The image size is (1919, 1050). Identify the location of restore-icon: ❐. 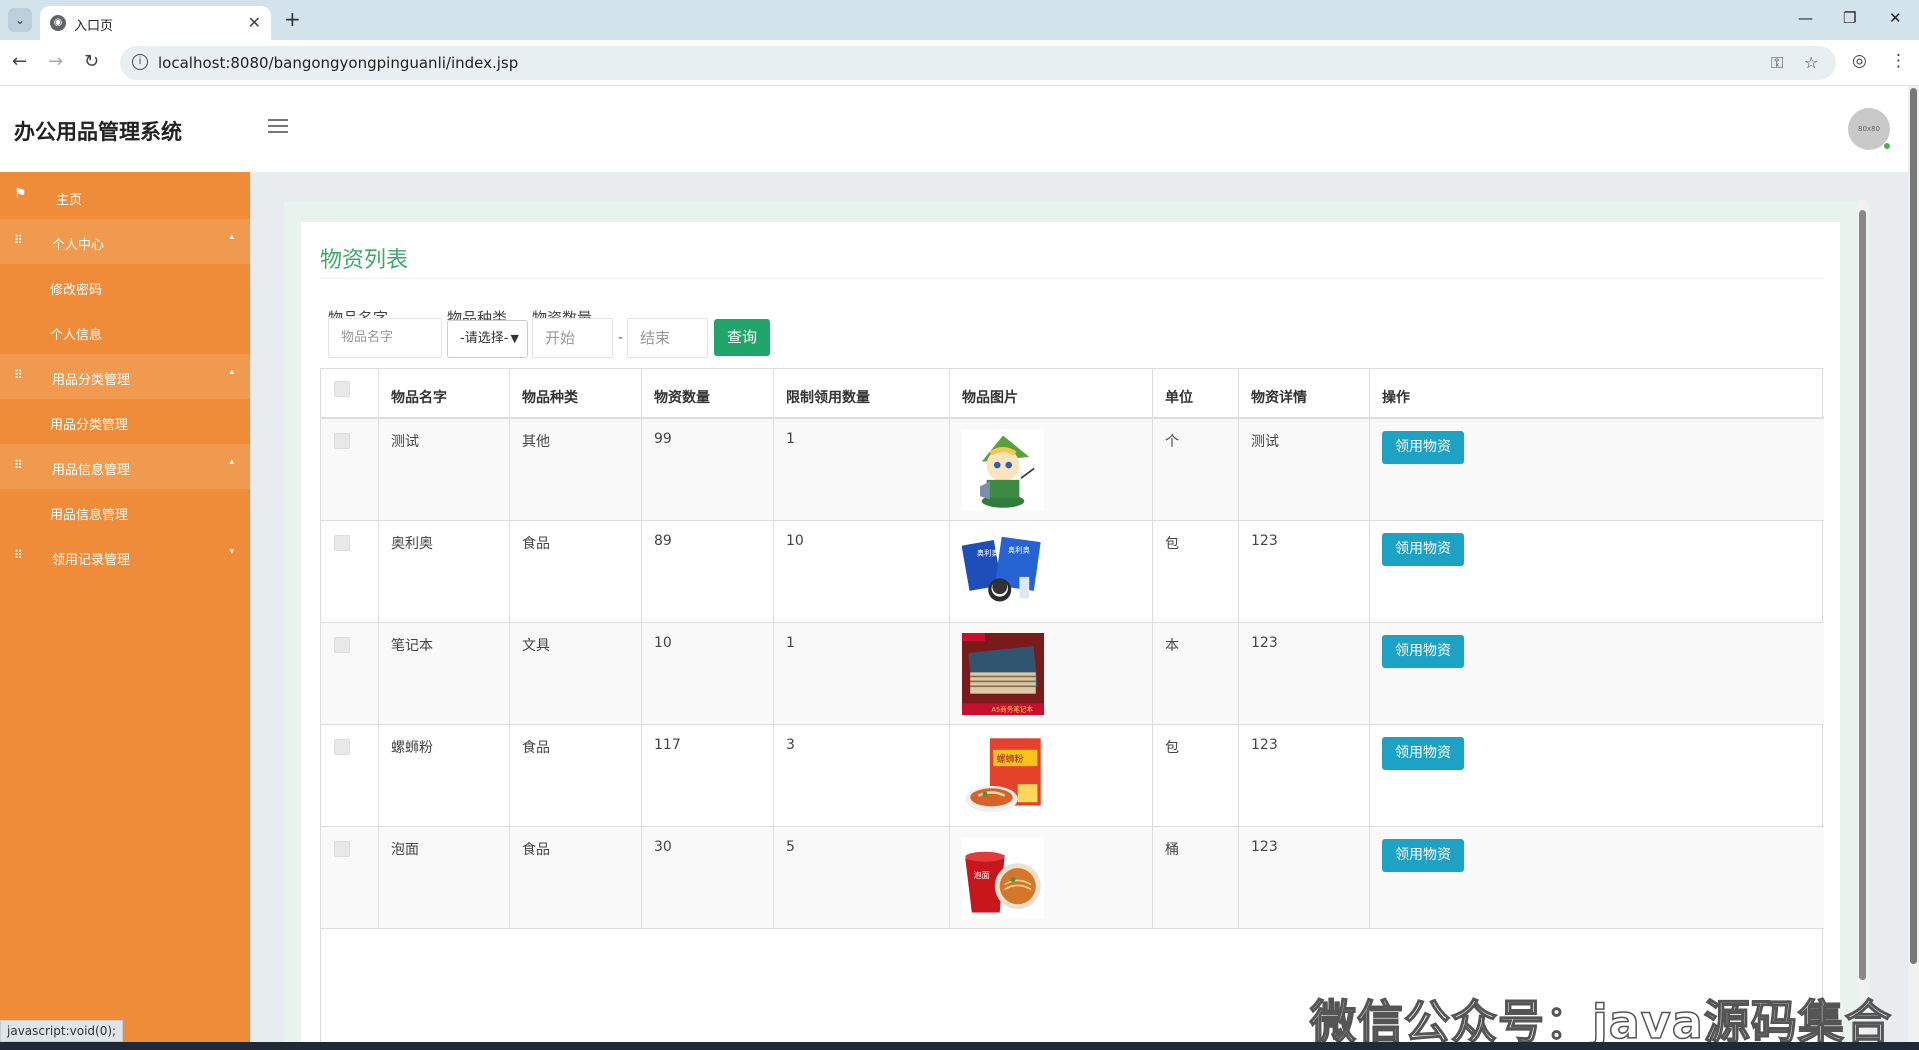
(1849, 18).